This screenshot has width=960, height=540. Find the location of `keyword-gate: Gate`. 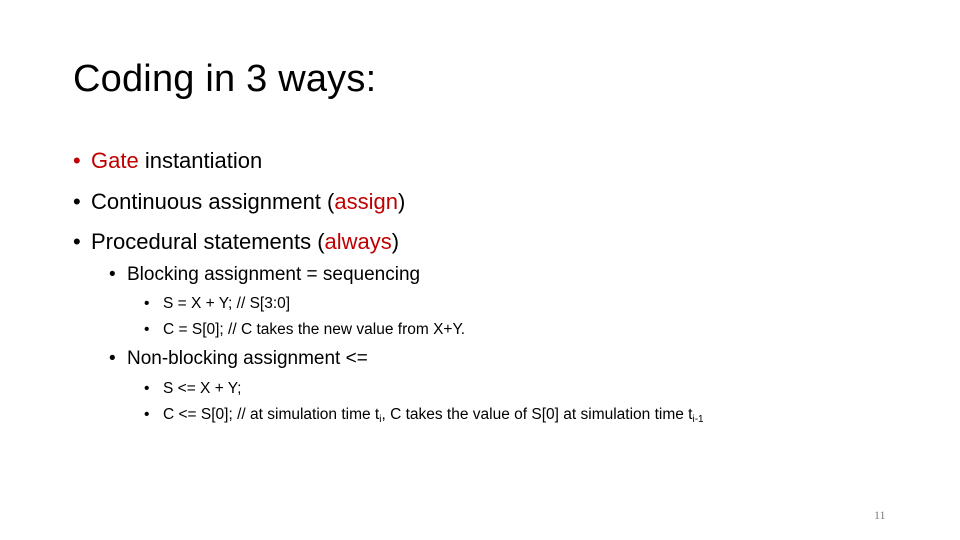

keyword-gate: Gate is located at coordinates (115, 160).